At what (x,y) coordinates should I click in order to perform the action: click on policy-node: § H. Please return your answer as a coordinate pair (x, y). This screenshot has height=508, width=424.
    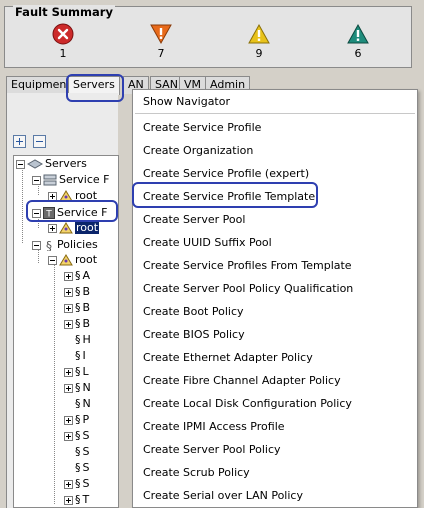
    Looking at the image, I should click on (83, 340).